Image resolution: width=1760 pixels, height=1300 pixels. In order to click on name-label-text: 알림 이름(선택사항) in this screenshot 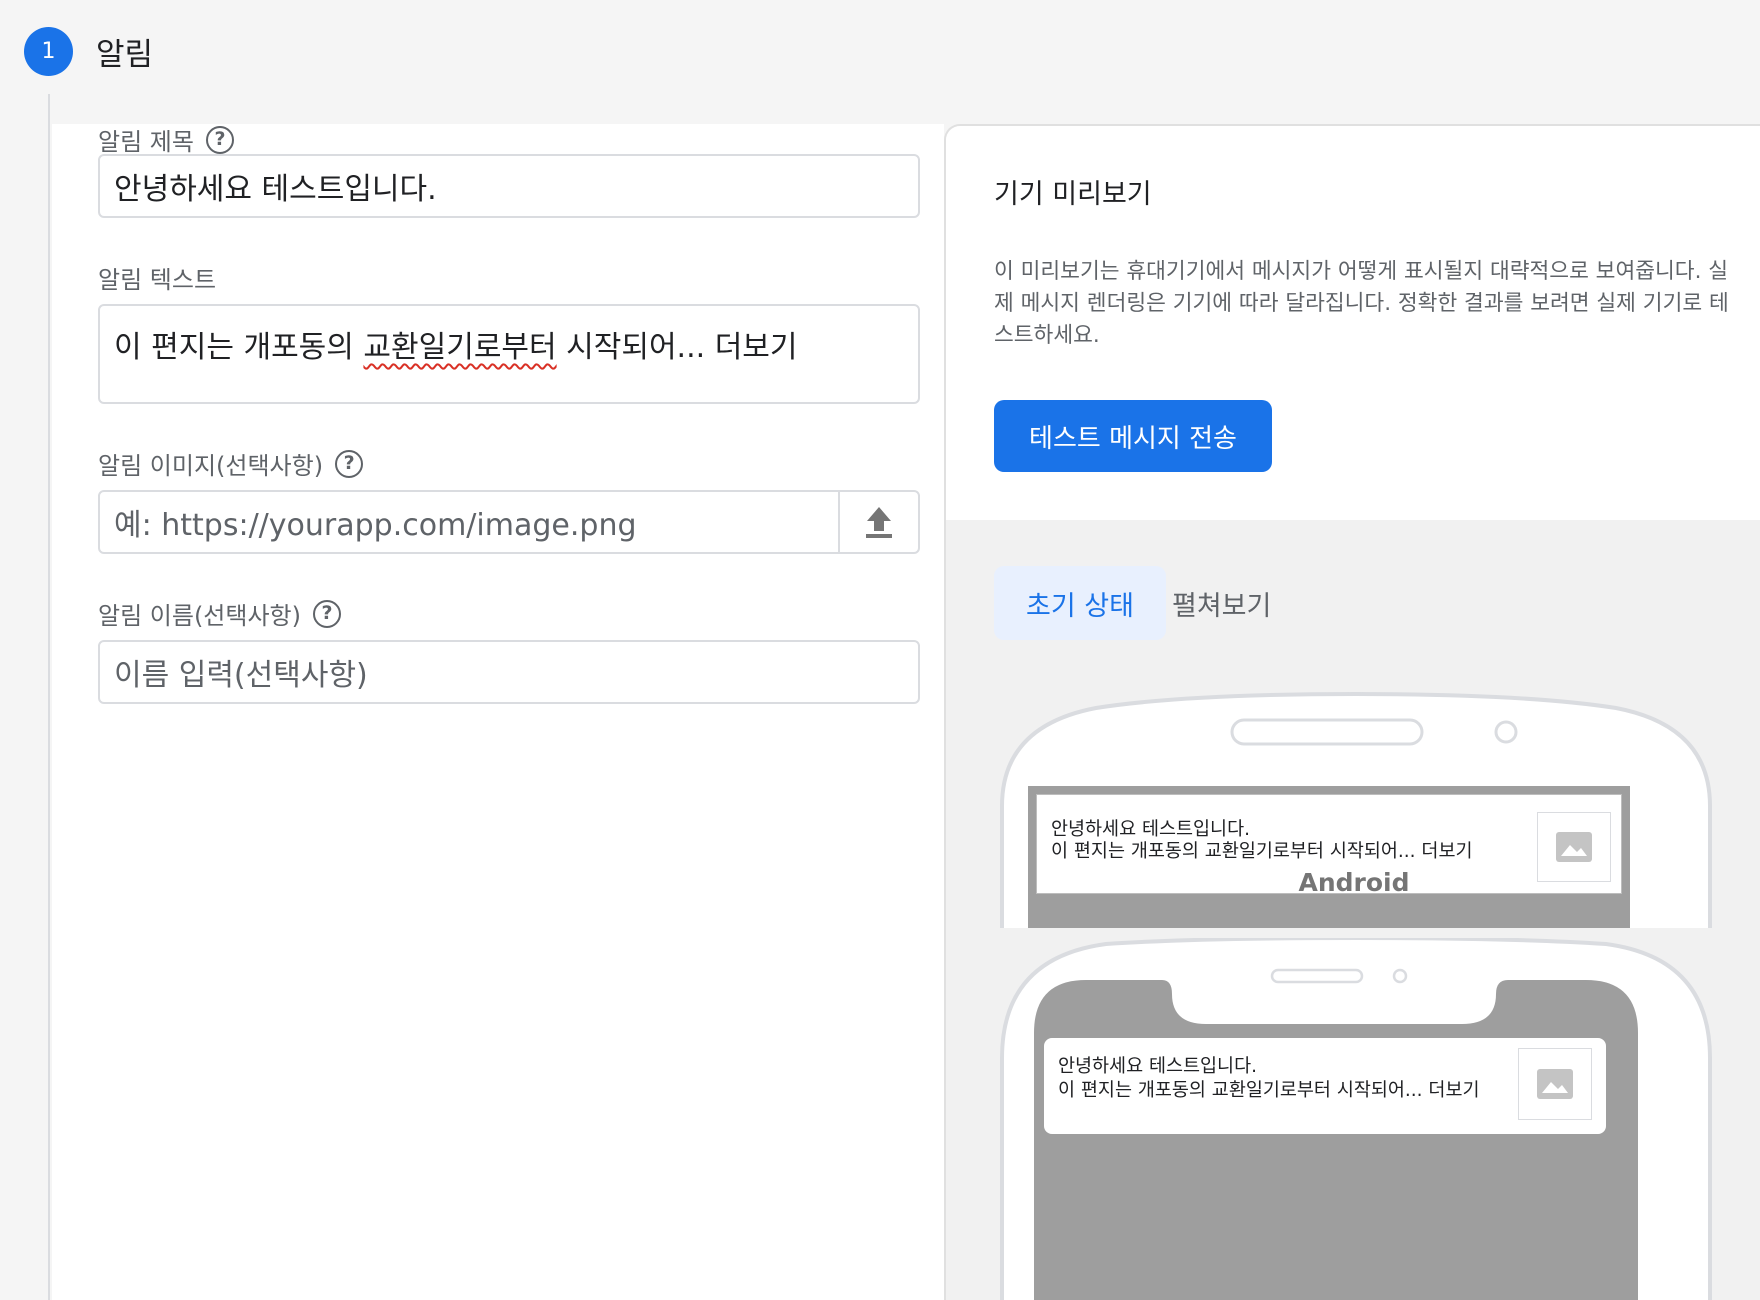, I will do `click(199, 616)`.